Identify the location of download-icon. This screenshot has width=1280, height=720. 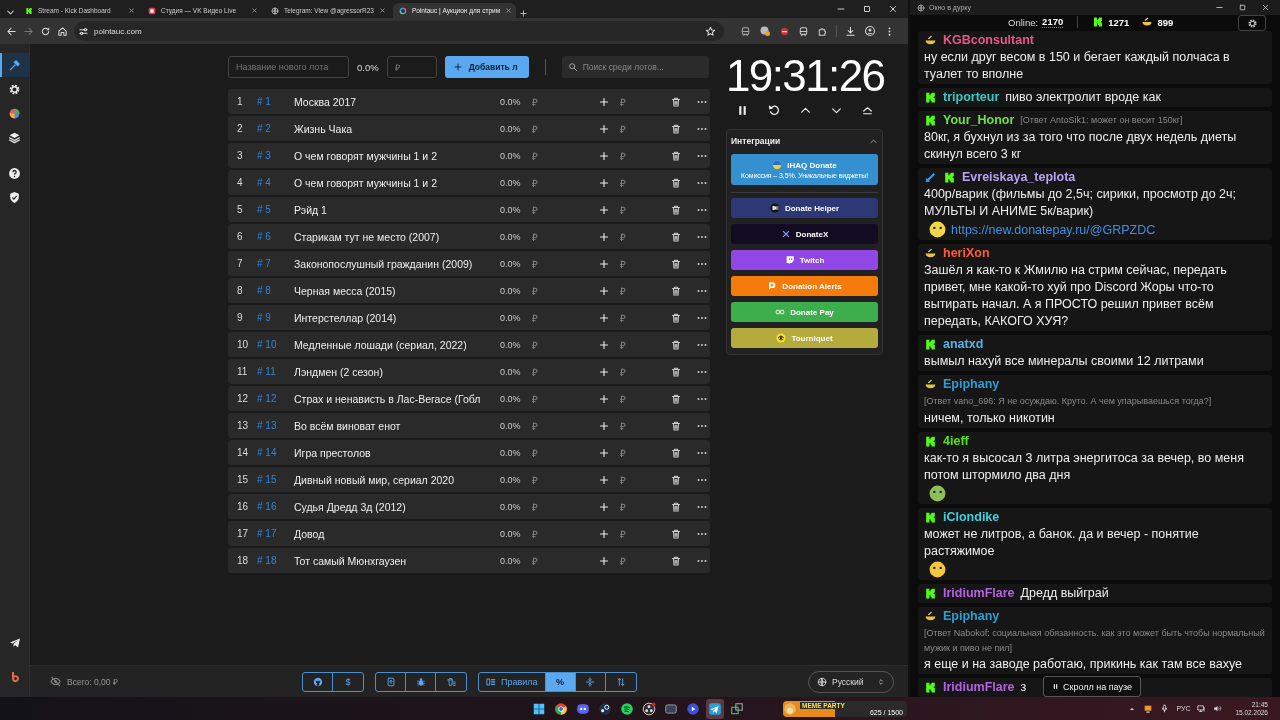
(850, 31).